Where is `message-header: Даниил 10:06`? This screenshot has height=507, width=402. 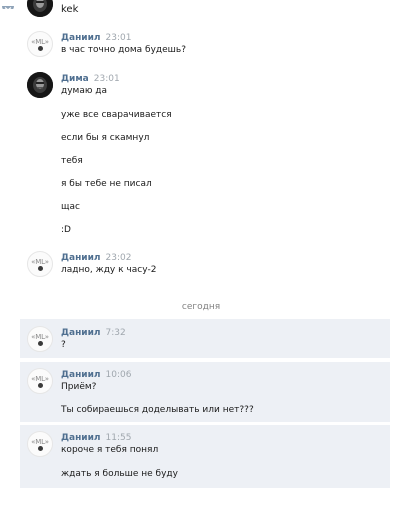 message-header: Даниил 10:06 is located at coordinates (96, 375).